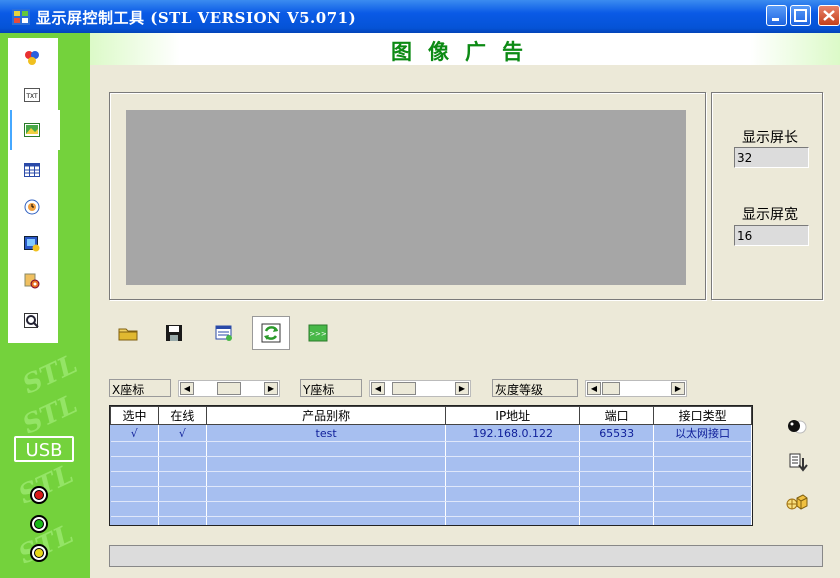 This screenshot has width=840, height=578. I want to click on program-icon, so click(223, 333).